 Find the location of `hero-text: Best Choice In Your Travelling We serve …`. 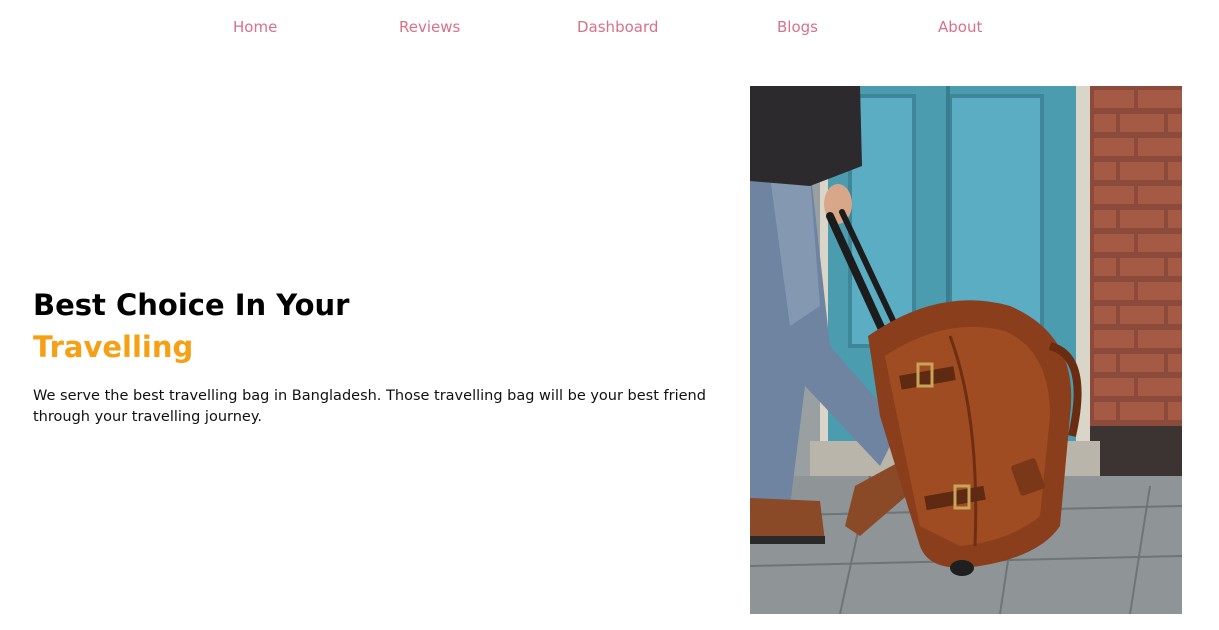

hero-text: Best Choice In Your Travelling We serve … is located at coordinates (390, 356).